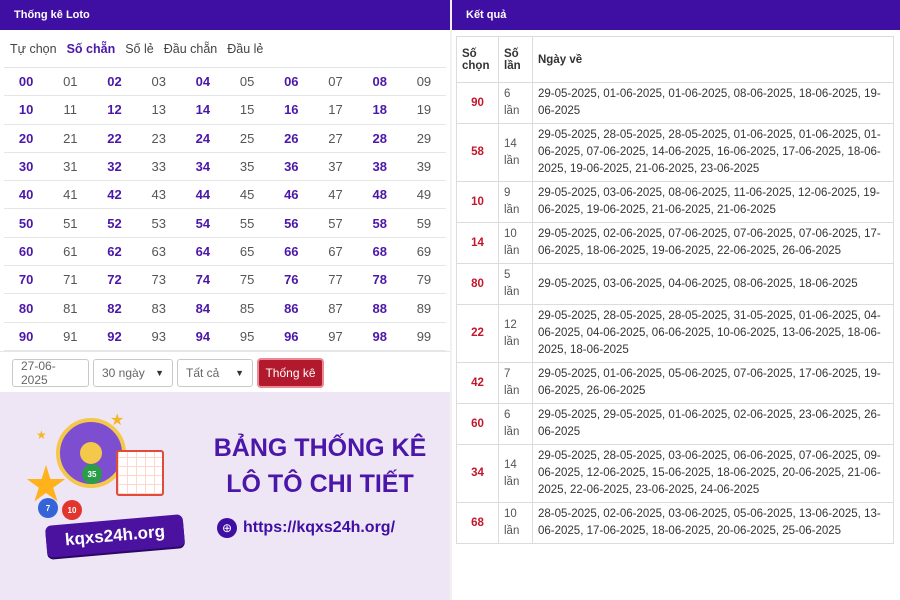 The image size is (900, 600). What do you see at coordinates (424, 109) in the screenshot?
I see `number-cell: 19` at bounding box center [424, 109].